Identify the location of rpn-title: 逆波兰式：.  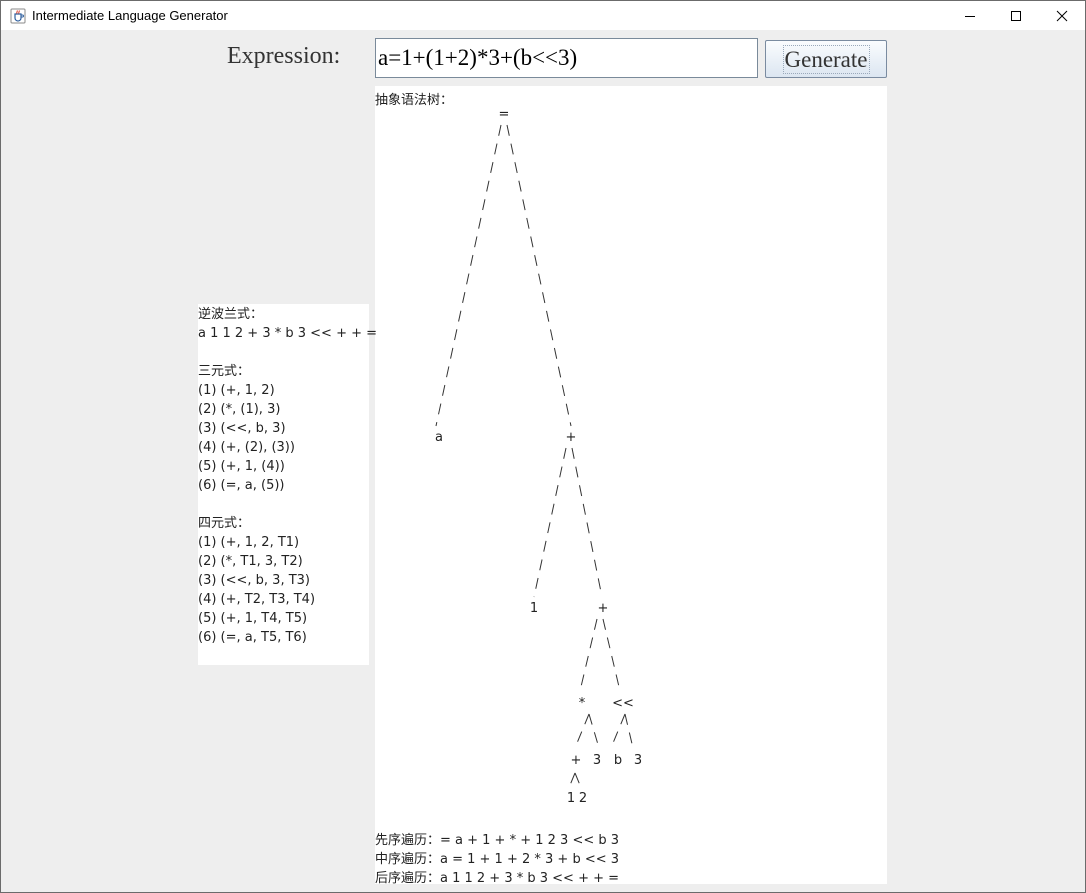
(231, 314).